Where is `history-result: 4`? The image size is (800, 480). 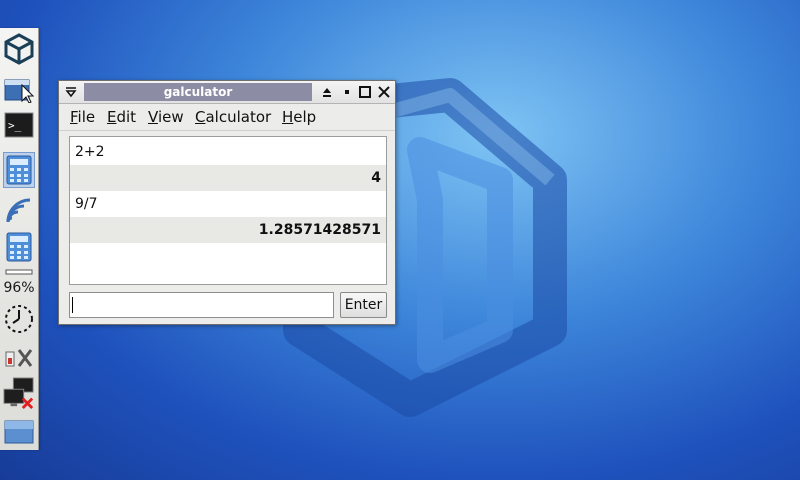 history-result: 4 is located at coordinates (228, 178).